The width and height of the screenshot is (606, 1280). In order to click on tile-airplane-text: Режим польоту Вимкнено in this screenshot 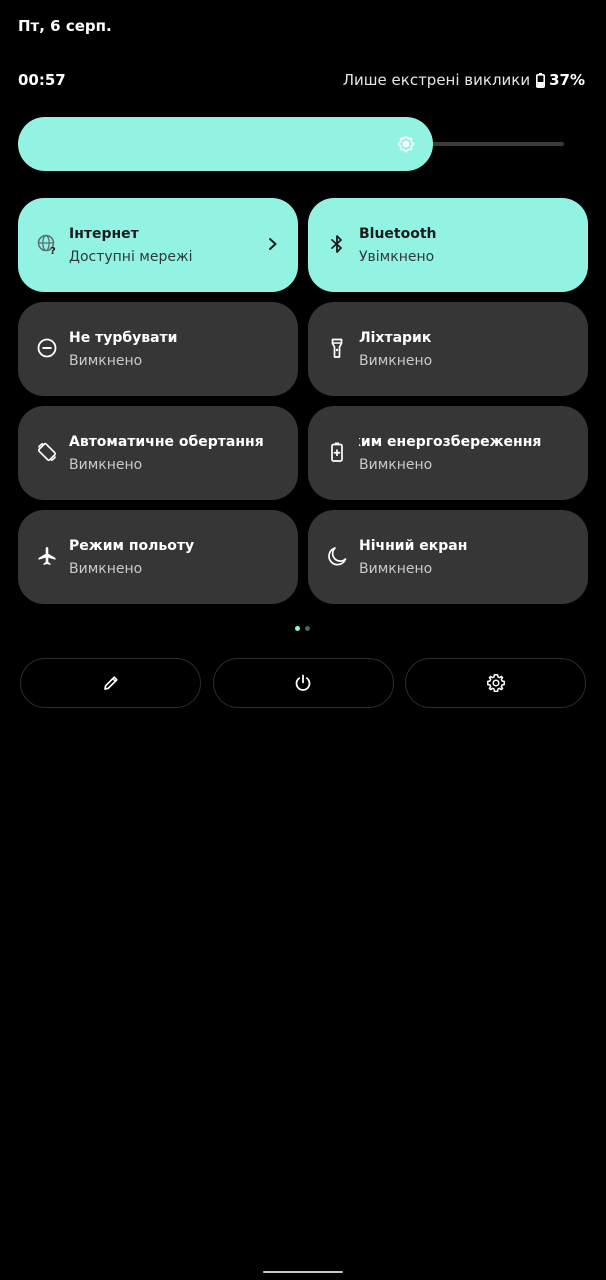, I will do `click(178, 557)`.